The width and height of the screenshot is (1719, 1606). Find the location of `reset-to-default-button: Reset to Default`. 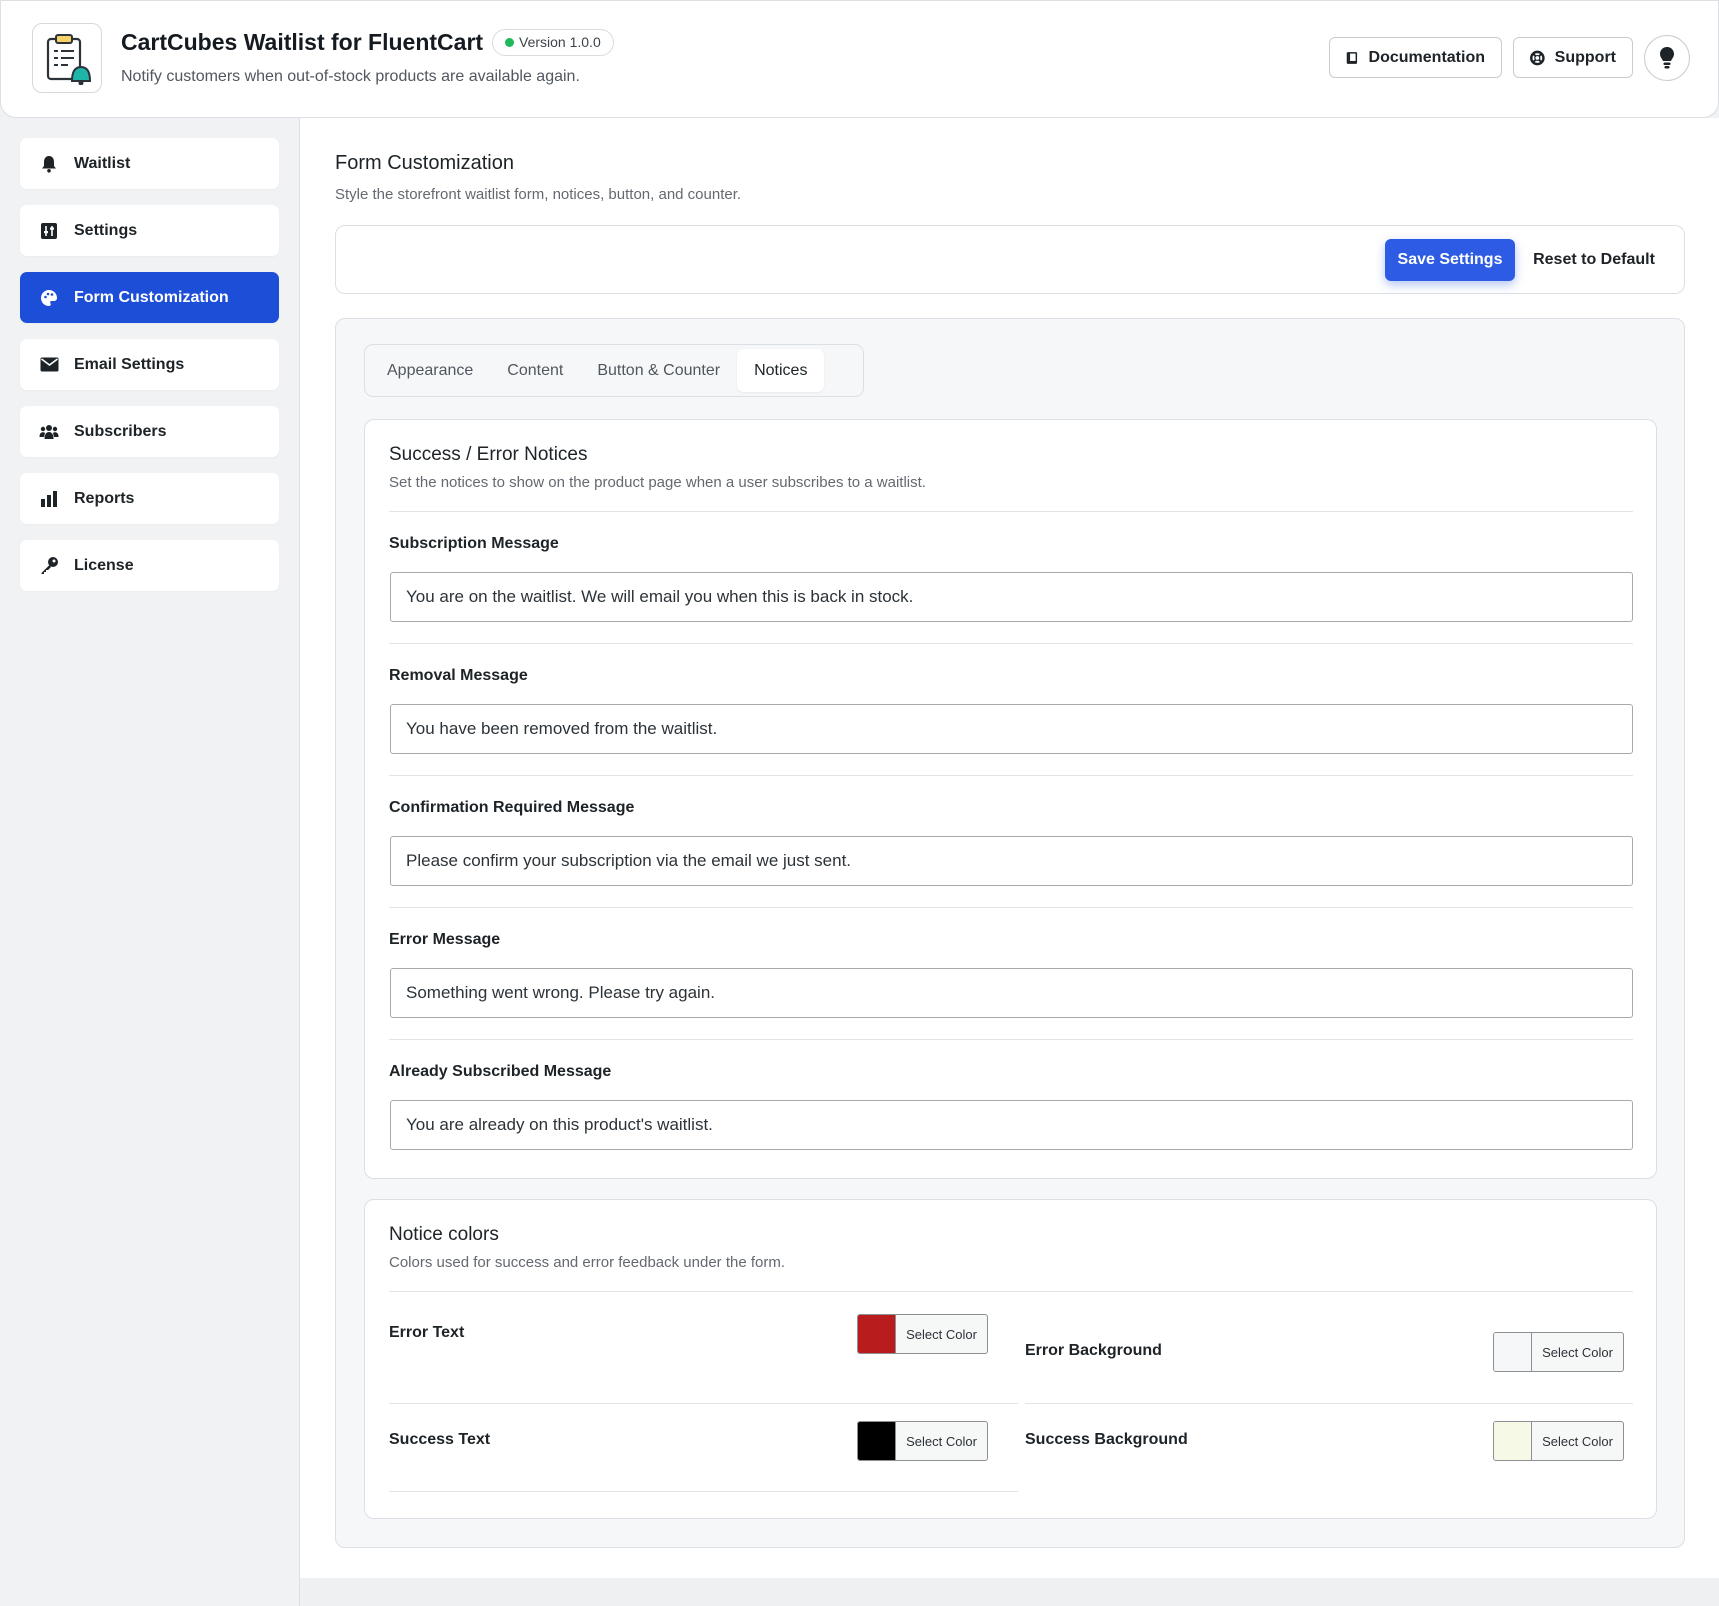

reset-to-default-button: Reset to Default is located at coordinates (1594, 260).